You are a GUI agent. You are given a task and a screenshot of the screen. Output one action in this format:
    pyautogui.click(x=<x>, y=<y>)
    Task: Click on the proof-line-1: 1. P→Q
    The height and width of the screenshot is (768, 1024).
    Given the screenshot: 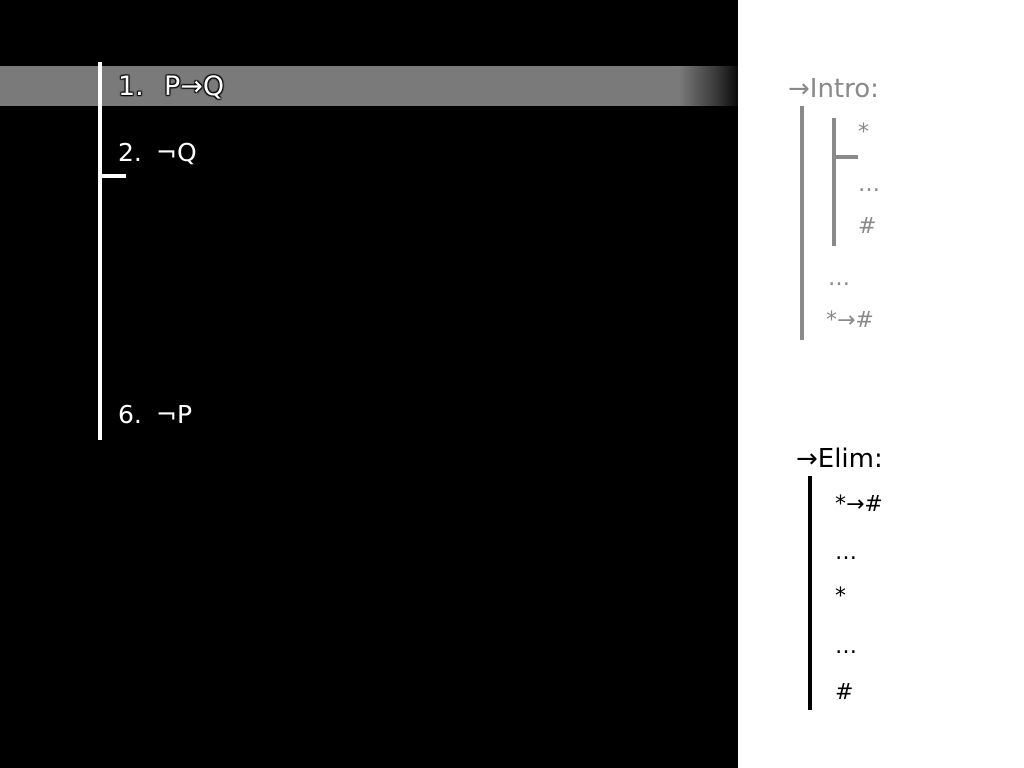 What is the action you would take?
    pyautogui.click(x=171, y=87)
    